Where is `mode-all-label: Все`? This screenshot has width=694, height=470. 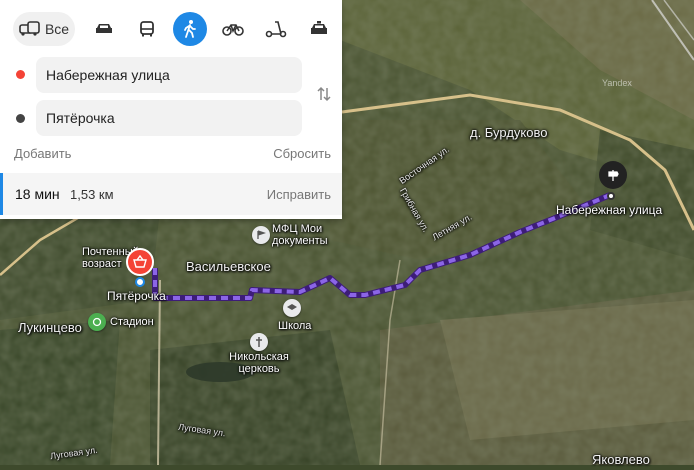 mode-all-label: Все is located at coordinates (57, 29).